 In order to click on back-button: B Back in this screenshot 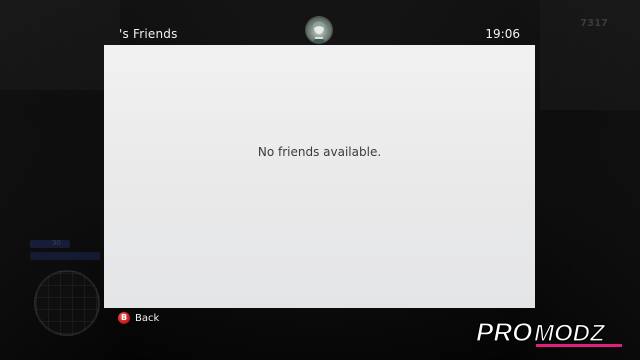, I will do `click(138, 318)`.